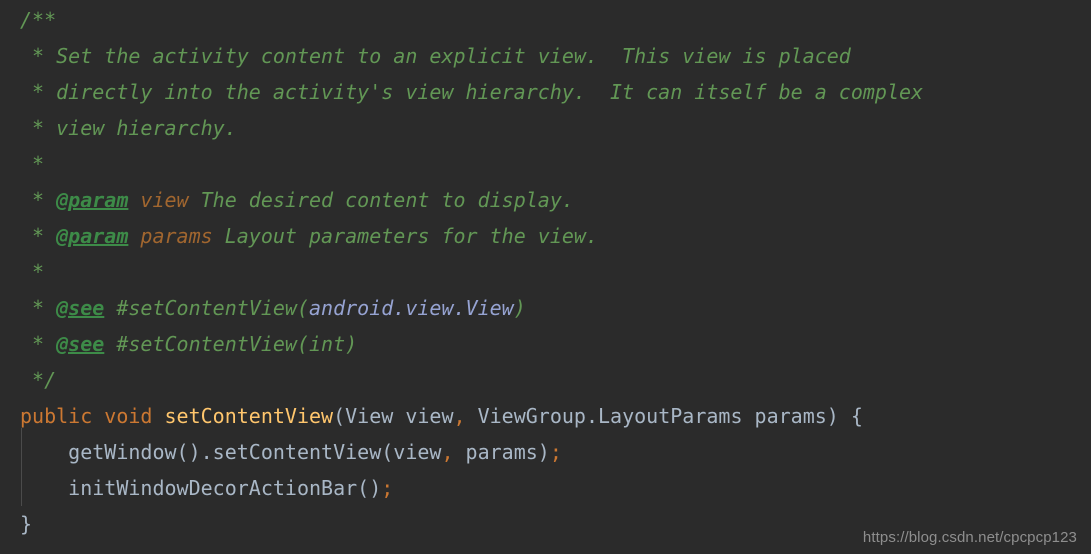 The image size is (1091, 554). Describe the element at coordinates (471, 344) in the screenshot. I see `code-line: * @see #setContentView(int)` at that location.